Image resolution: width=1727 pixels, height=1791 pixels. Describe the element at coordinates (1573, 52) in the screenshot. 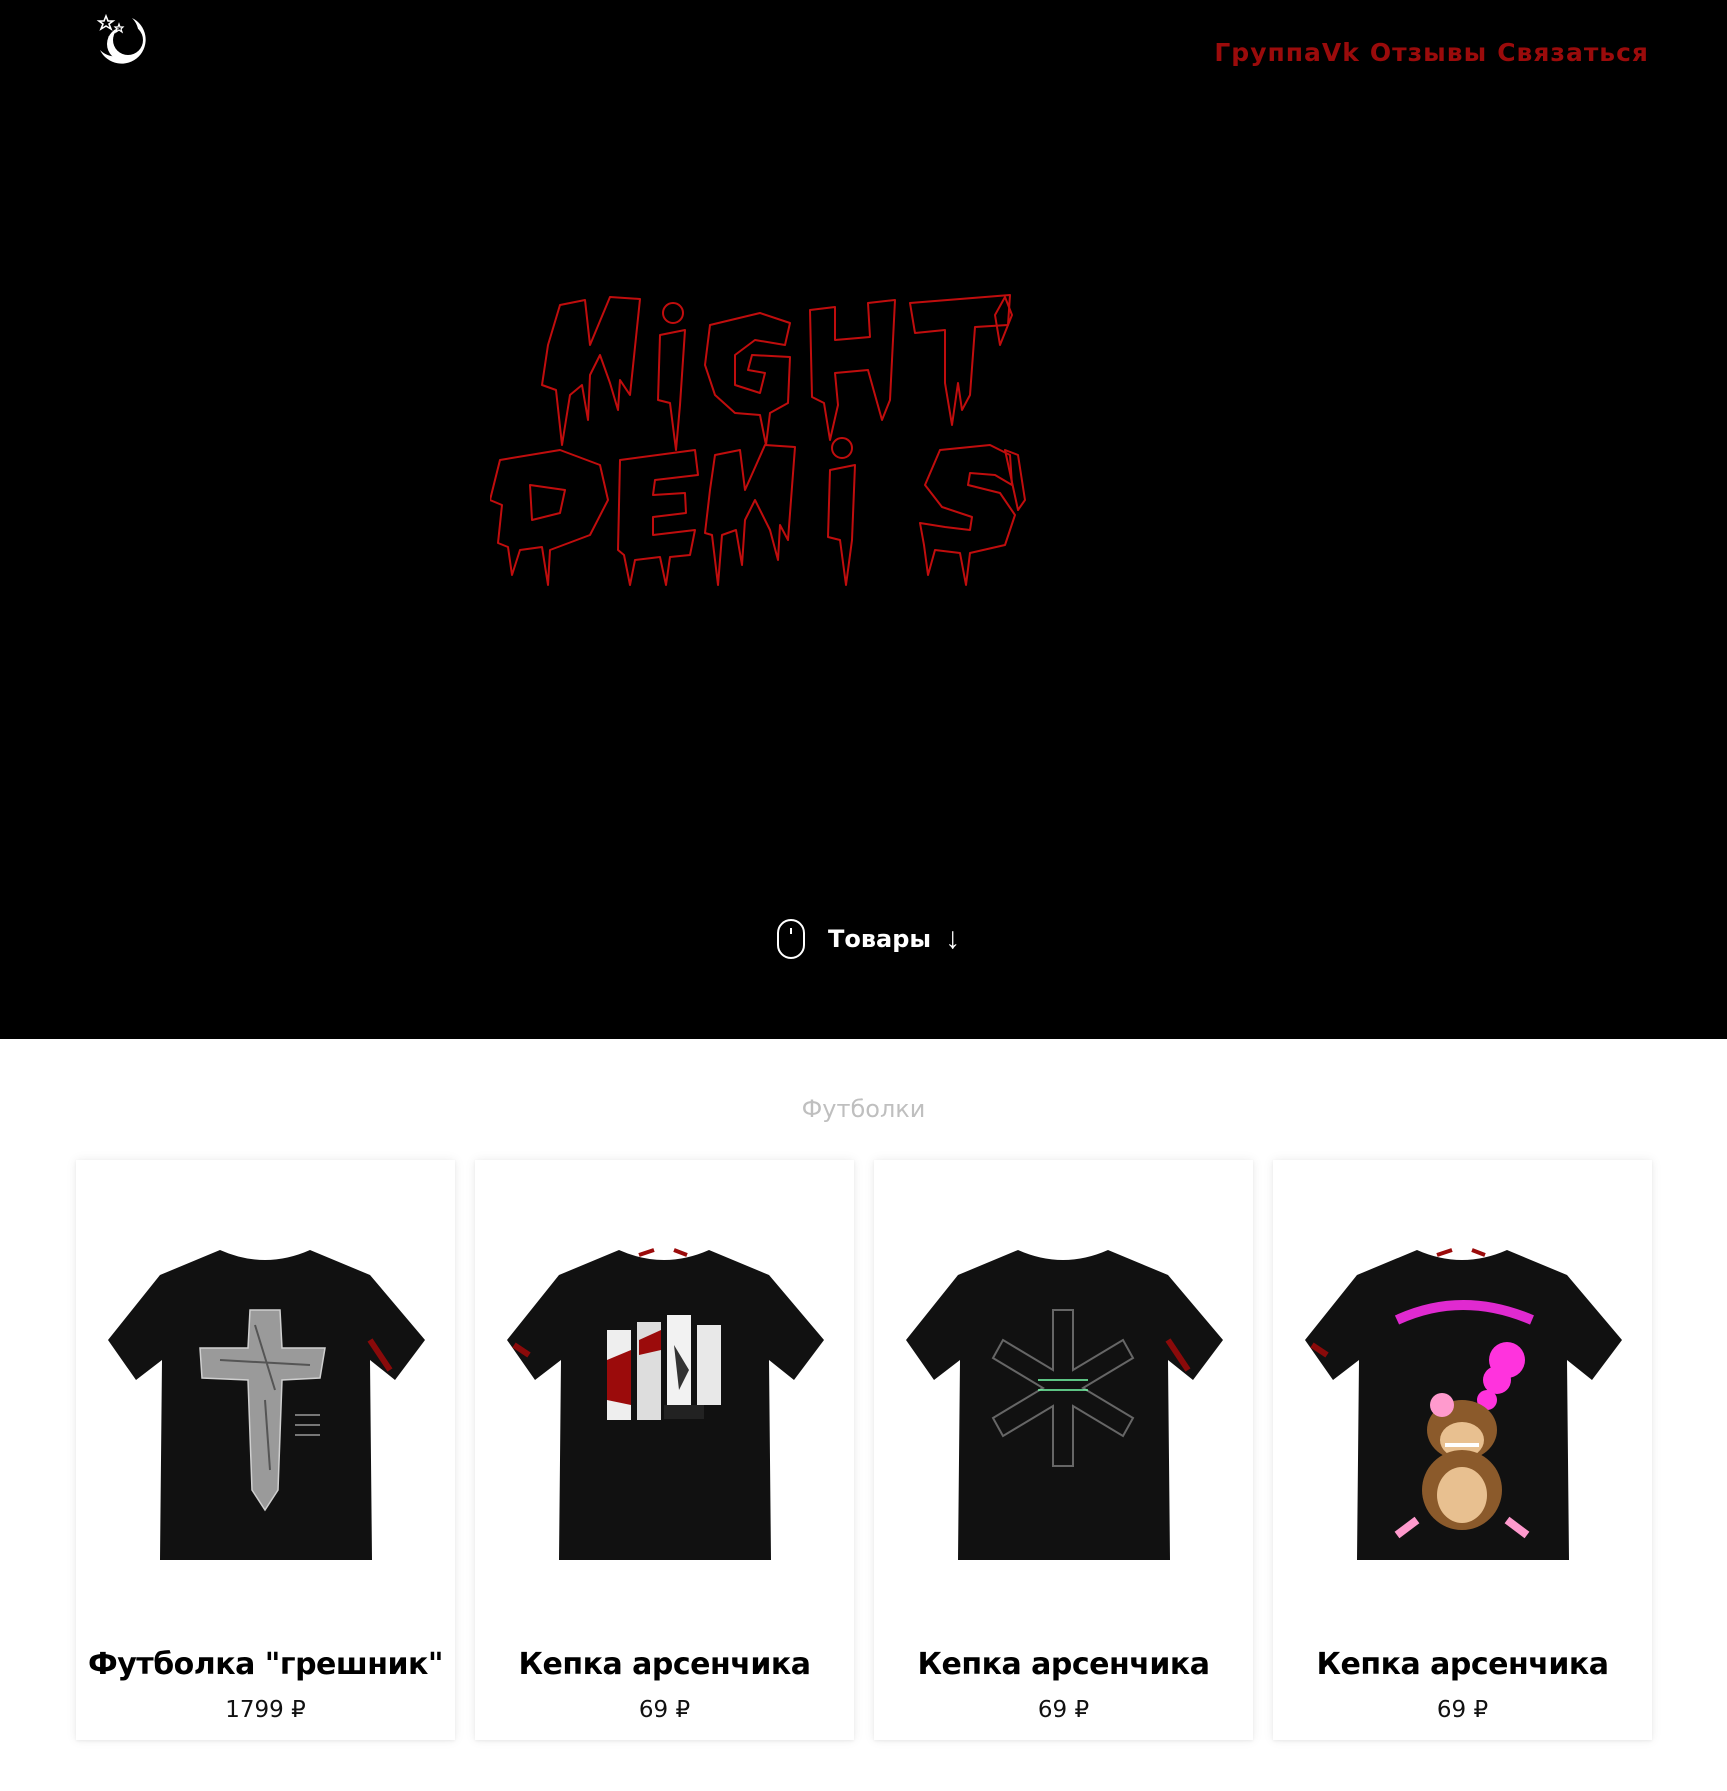

I see `nav-link-contact: Связаться` at that location.